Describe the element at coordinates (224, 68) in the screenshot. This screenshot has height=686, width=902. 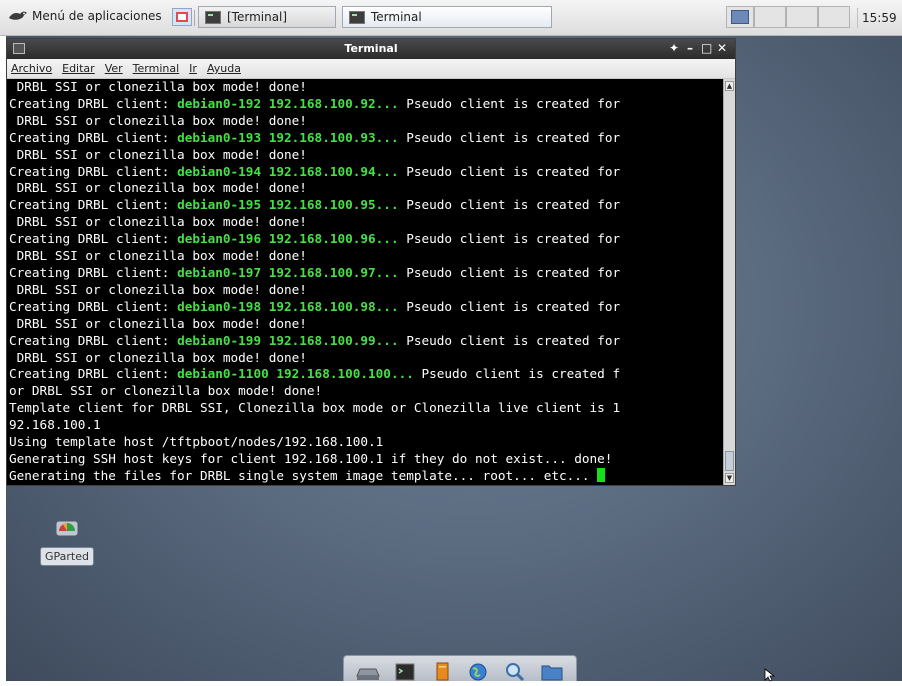
I see `menu-ayuda: Ayuda` at that location.